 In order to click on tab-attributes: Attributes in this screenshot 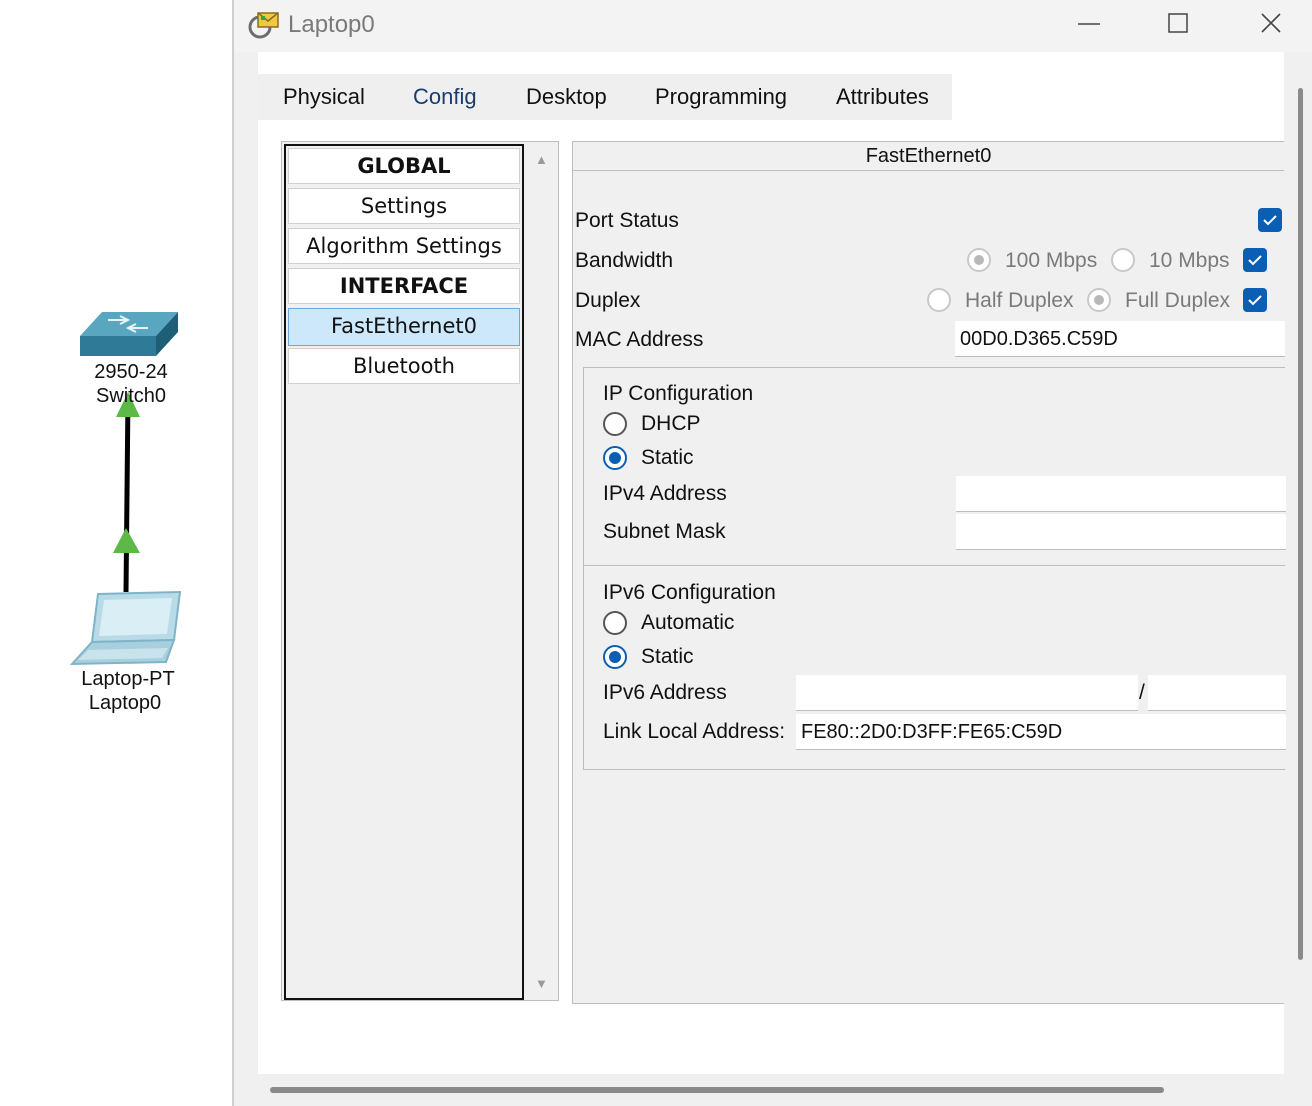, I will do `click(882, 97)`.